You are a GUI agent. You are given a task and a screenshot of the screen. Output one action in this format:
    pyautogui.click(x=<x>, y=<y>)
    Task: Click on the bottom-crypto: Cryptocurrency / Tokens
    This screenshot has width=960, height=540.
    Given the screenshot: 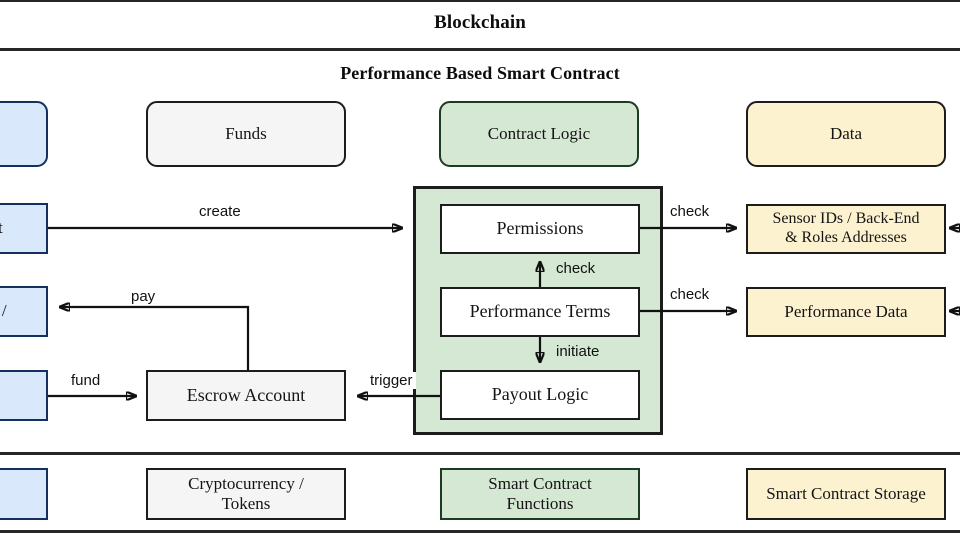 What is the action you would take?
    pyautogui.click(x=246, y=494)
    